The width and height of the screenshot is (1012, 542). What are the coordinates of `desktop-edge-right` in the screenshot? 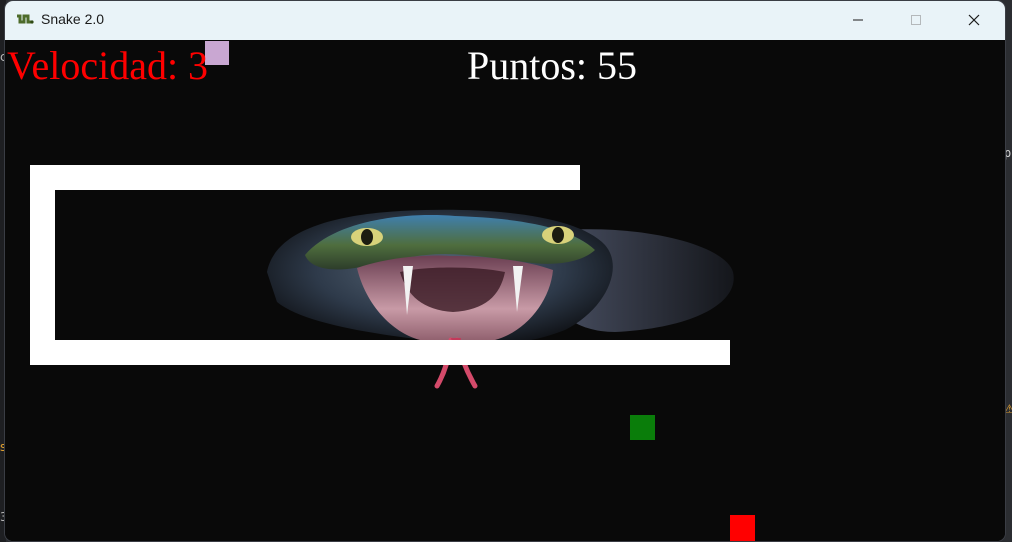 It's located at (1008, 271).